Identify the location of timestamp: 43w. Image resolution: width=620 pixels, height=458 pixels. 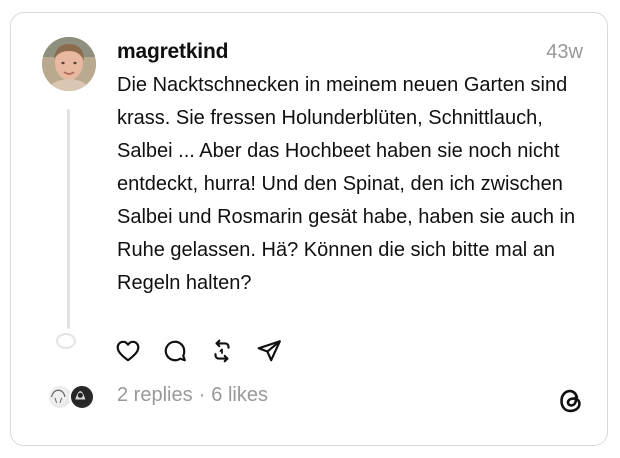
(564, 52).